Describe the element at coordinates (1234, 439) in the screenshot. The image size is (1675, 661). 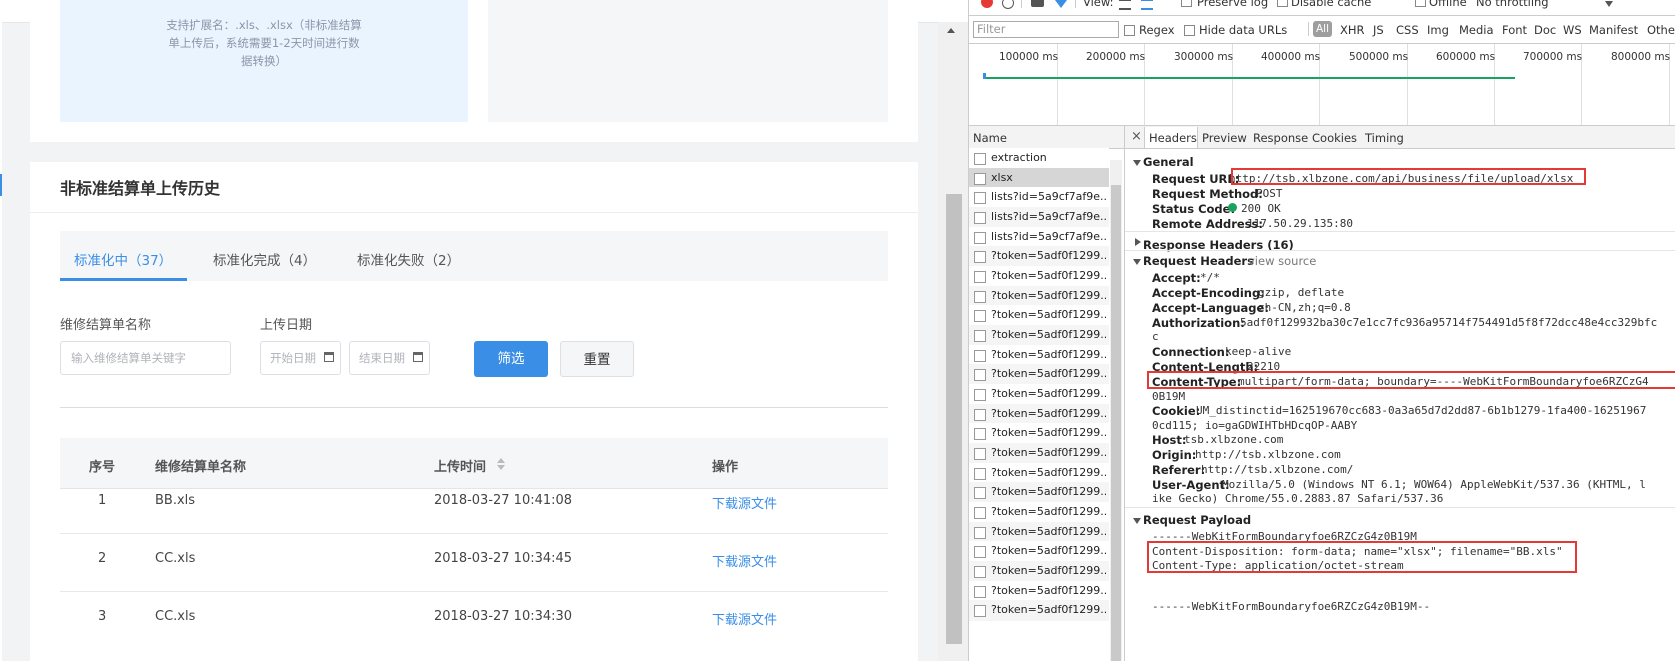
I see `header-value: tsb.xlbzone.com` at that location.